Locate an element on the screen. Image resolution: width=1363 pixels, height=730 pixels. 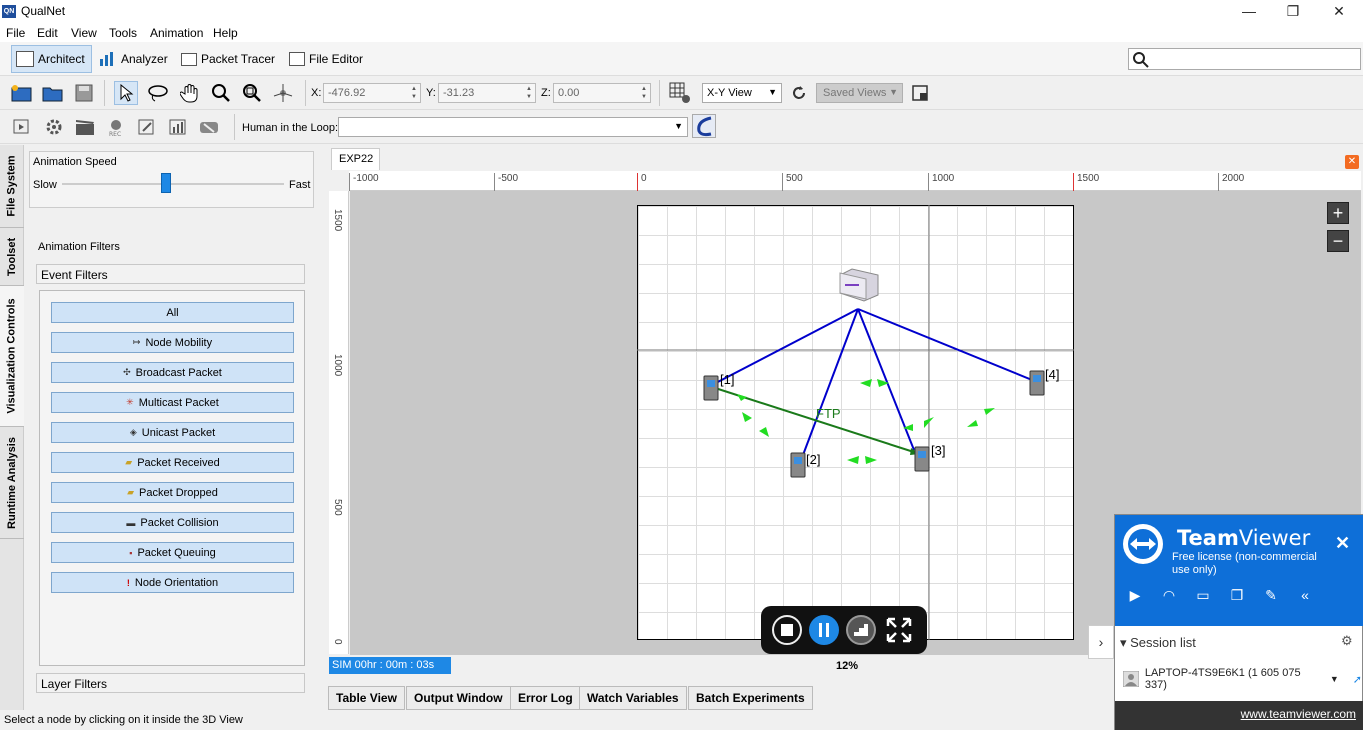
stats-button is located at coordinates (178, 127).